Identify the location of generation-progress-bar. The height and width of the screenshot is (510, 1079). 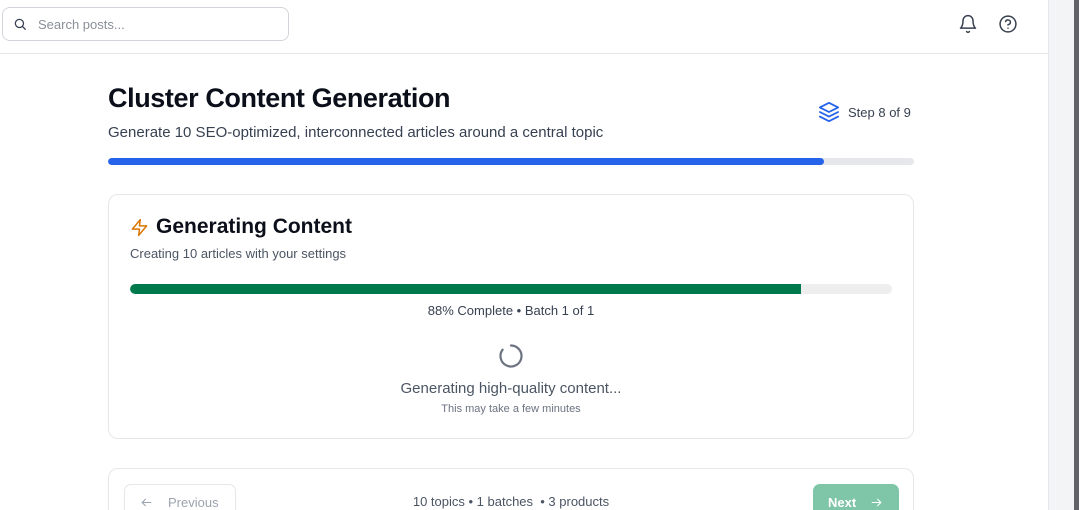
(511, 289).